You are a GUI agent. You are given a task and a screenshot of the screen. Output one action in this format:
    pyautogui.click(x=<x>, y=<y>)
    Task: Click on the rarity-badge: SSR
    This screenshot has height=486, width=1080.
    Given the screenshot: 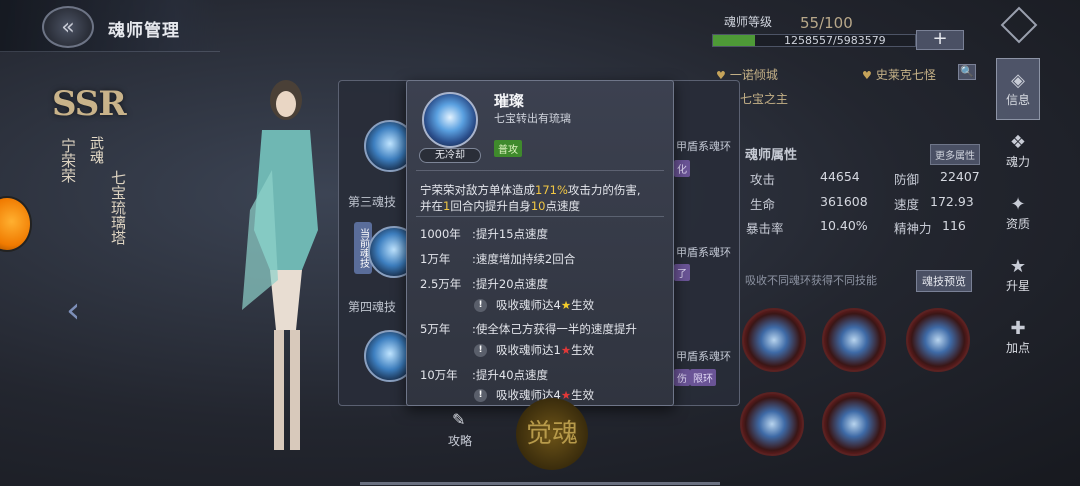 What is the action you would take?
    pyautogui.click(x=89, y=104)
    